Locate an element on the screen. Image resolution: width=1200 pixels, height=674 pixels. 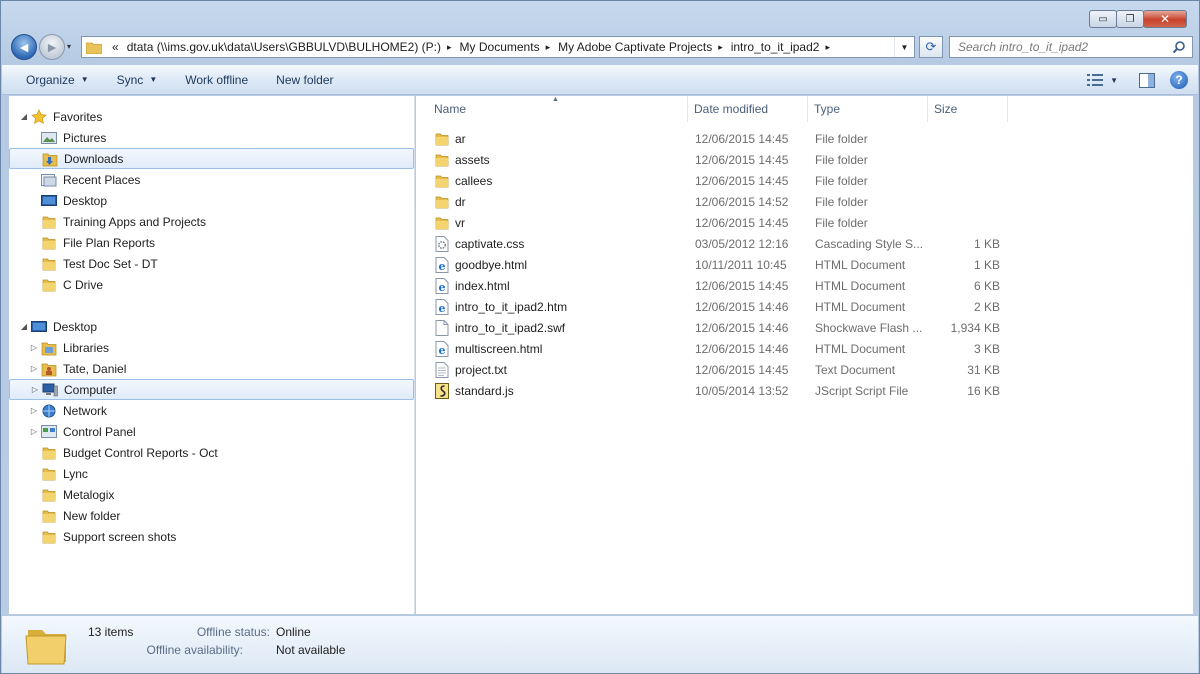
details-view-icon is located at coordinates (1095, 80).